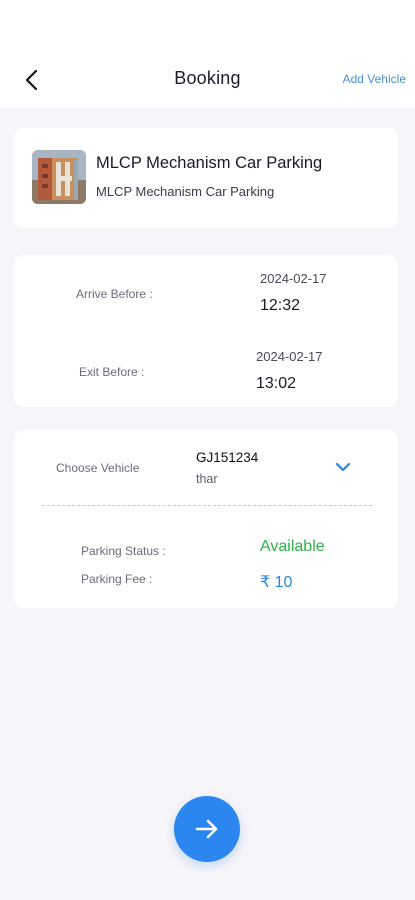  I want to click on vehicle-model: thar, so click(207, 479).